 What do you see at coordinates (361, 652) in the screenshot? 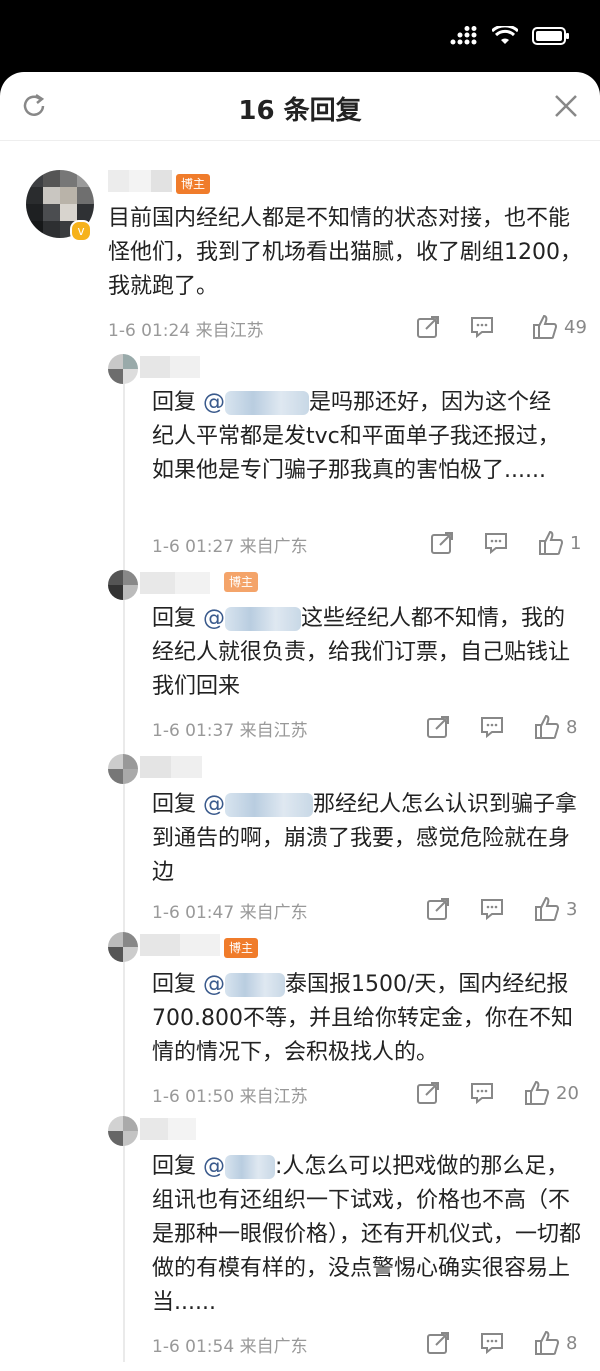
I see `reply-text: 回复 @ 这些经纪人都不知情，我的经纪人就很负责，给我们订票，自己贴钱让我们回来` at bounding box center [361, 652].